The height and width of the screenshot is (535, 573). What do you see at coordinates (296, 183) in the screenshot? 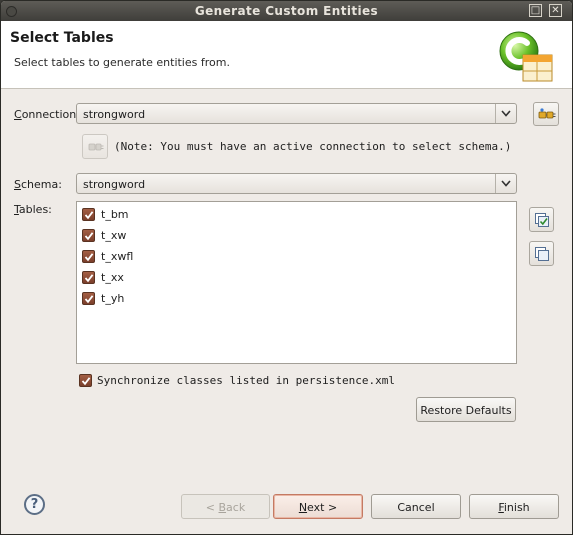
I see `schema-combo: strongword` at bounding box center [296, 183].